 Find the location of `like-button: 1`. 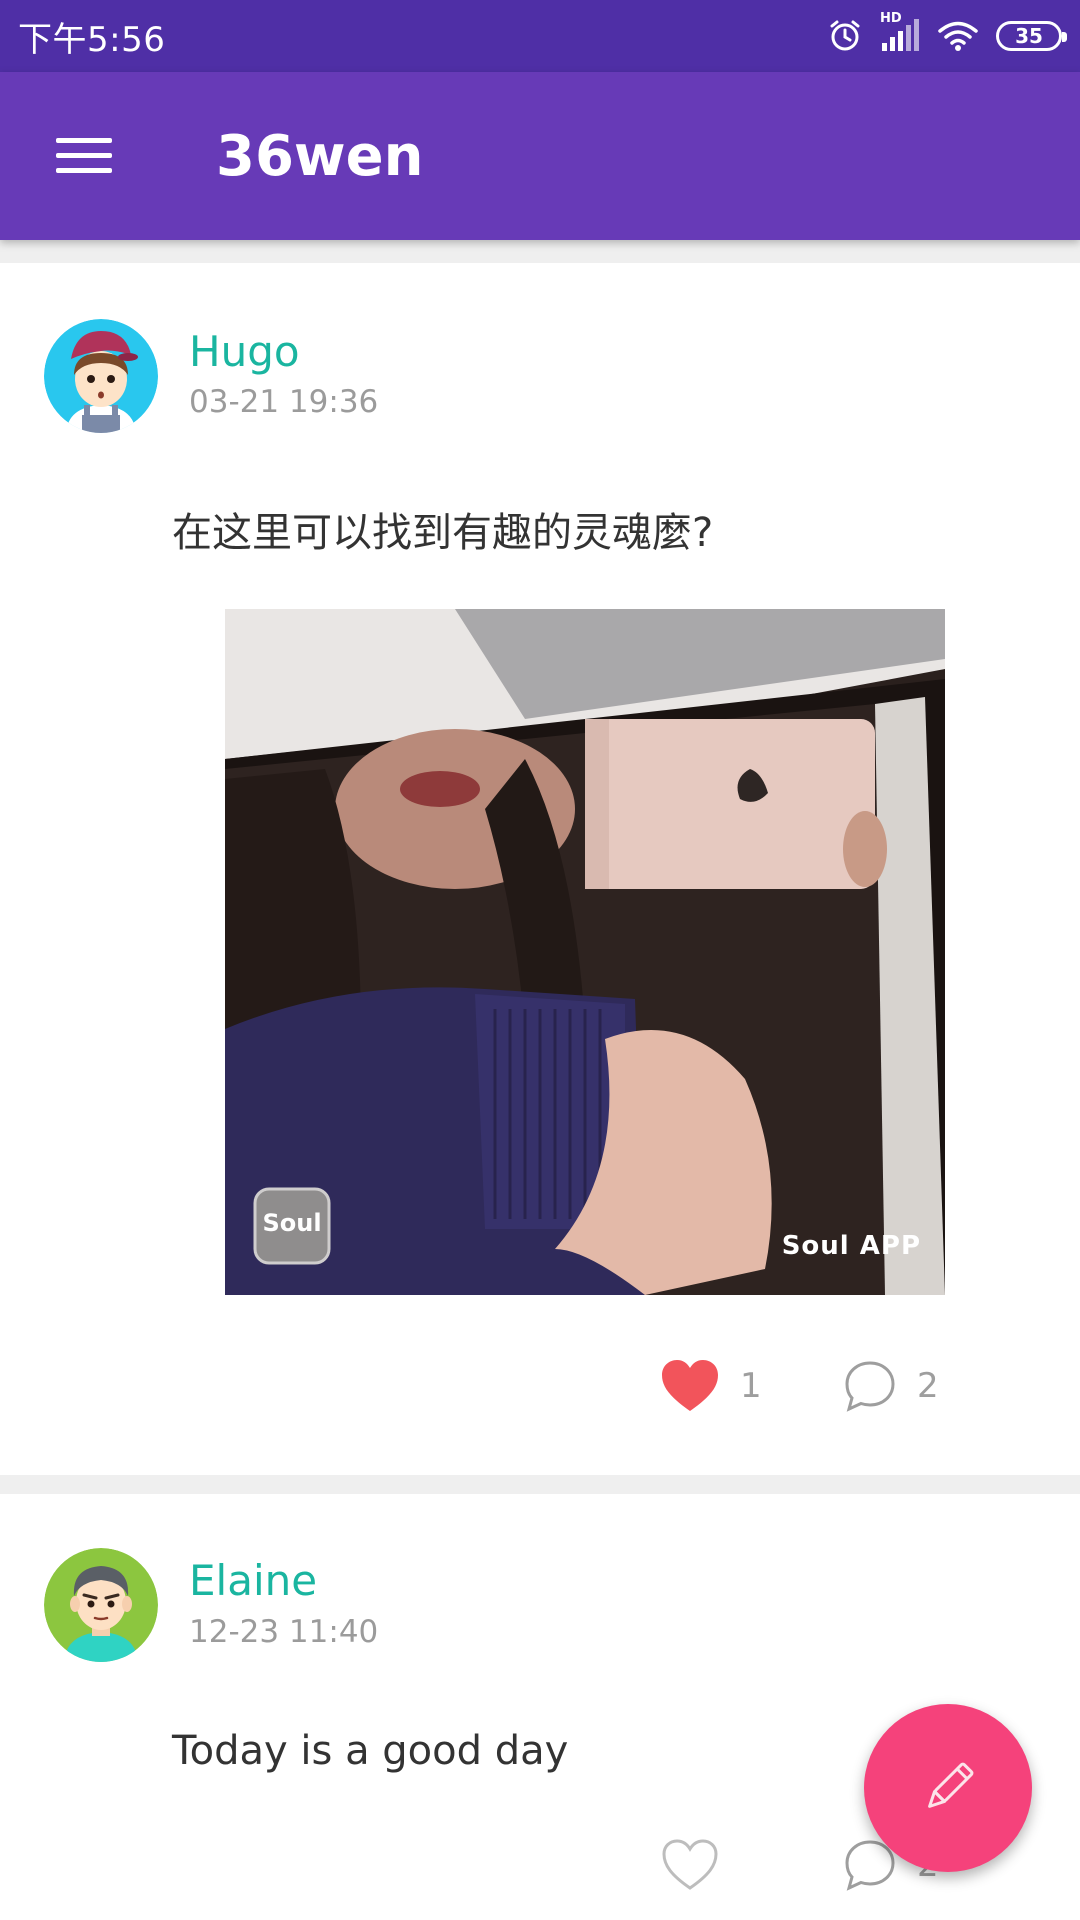

like-button: 1 is located at coordinates (711, 1386).